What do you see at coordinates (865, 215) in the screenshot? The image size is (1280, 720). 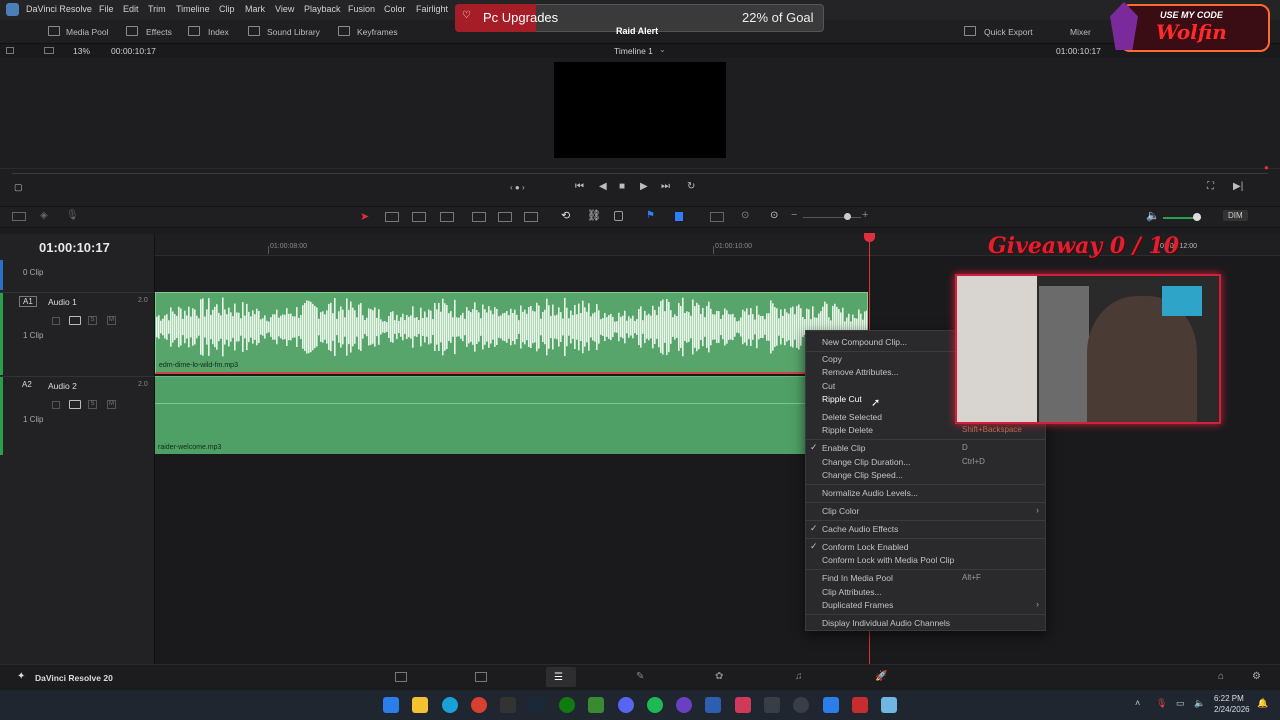 I see `zoom-in-icon: +` at bounding box center [865, 215].